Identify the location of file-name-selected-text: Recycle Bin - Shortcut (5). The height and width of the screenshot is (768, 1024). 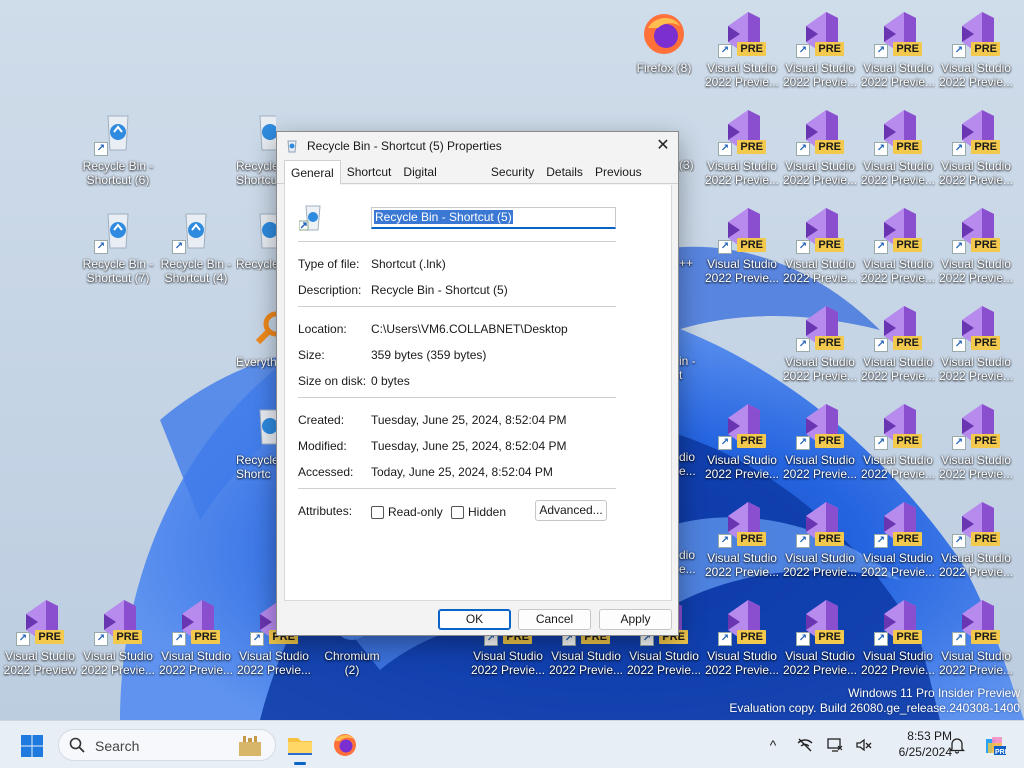
(443, 217).